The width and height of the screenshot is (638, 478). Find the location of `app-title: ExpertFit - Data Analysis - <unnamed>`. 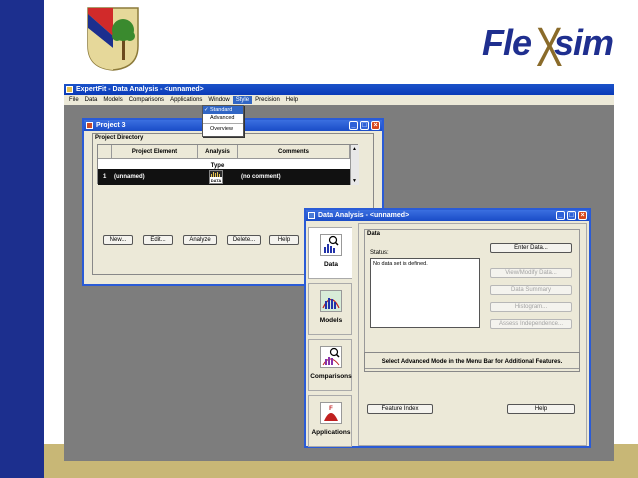

app-title: ExpertFit - Data Analysis - <unnamed> is located at coordinates (140, 89).